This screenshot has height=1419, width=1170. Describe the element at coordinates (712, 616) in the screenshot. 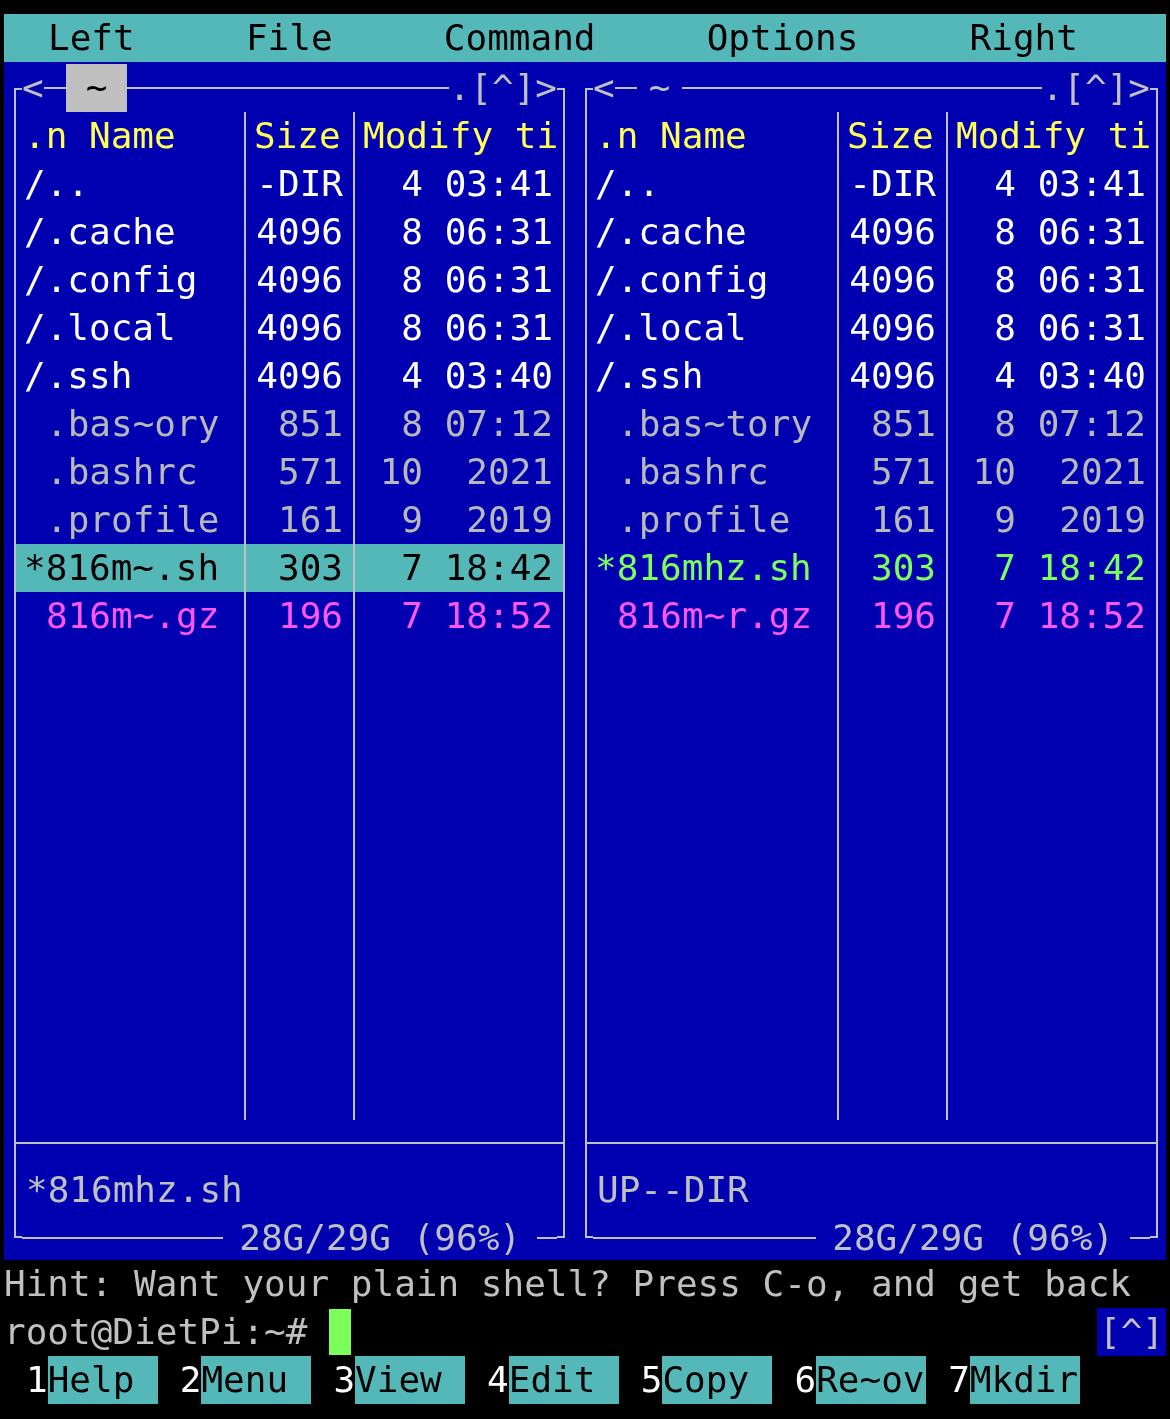

I see `file-name: 816m~r.gz` at that location.